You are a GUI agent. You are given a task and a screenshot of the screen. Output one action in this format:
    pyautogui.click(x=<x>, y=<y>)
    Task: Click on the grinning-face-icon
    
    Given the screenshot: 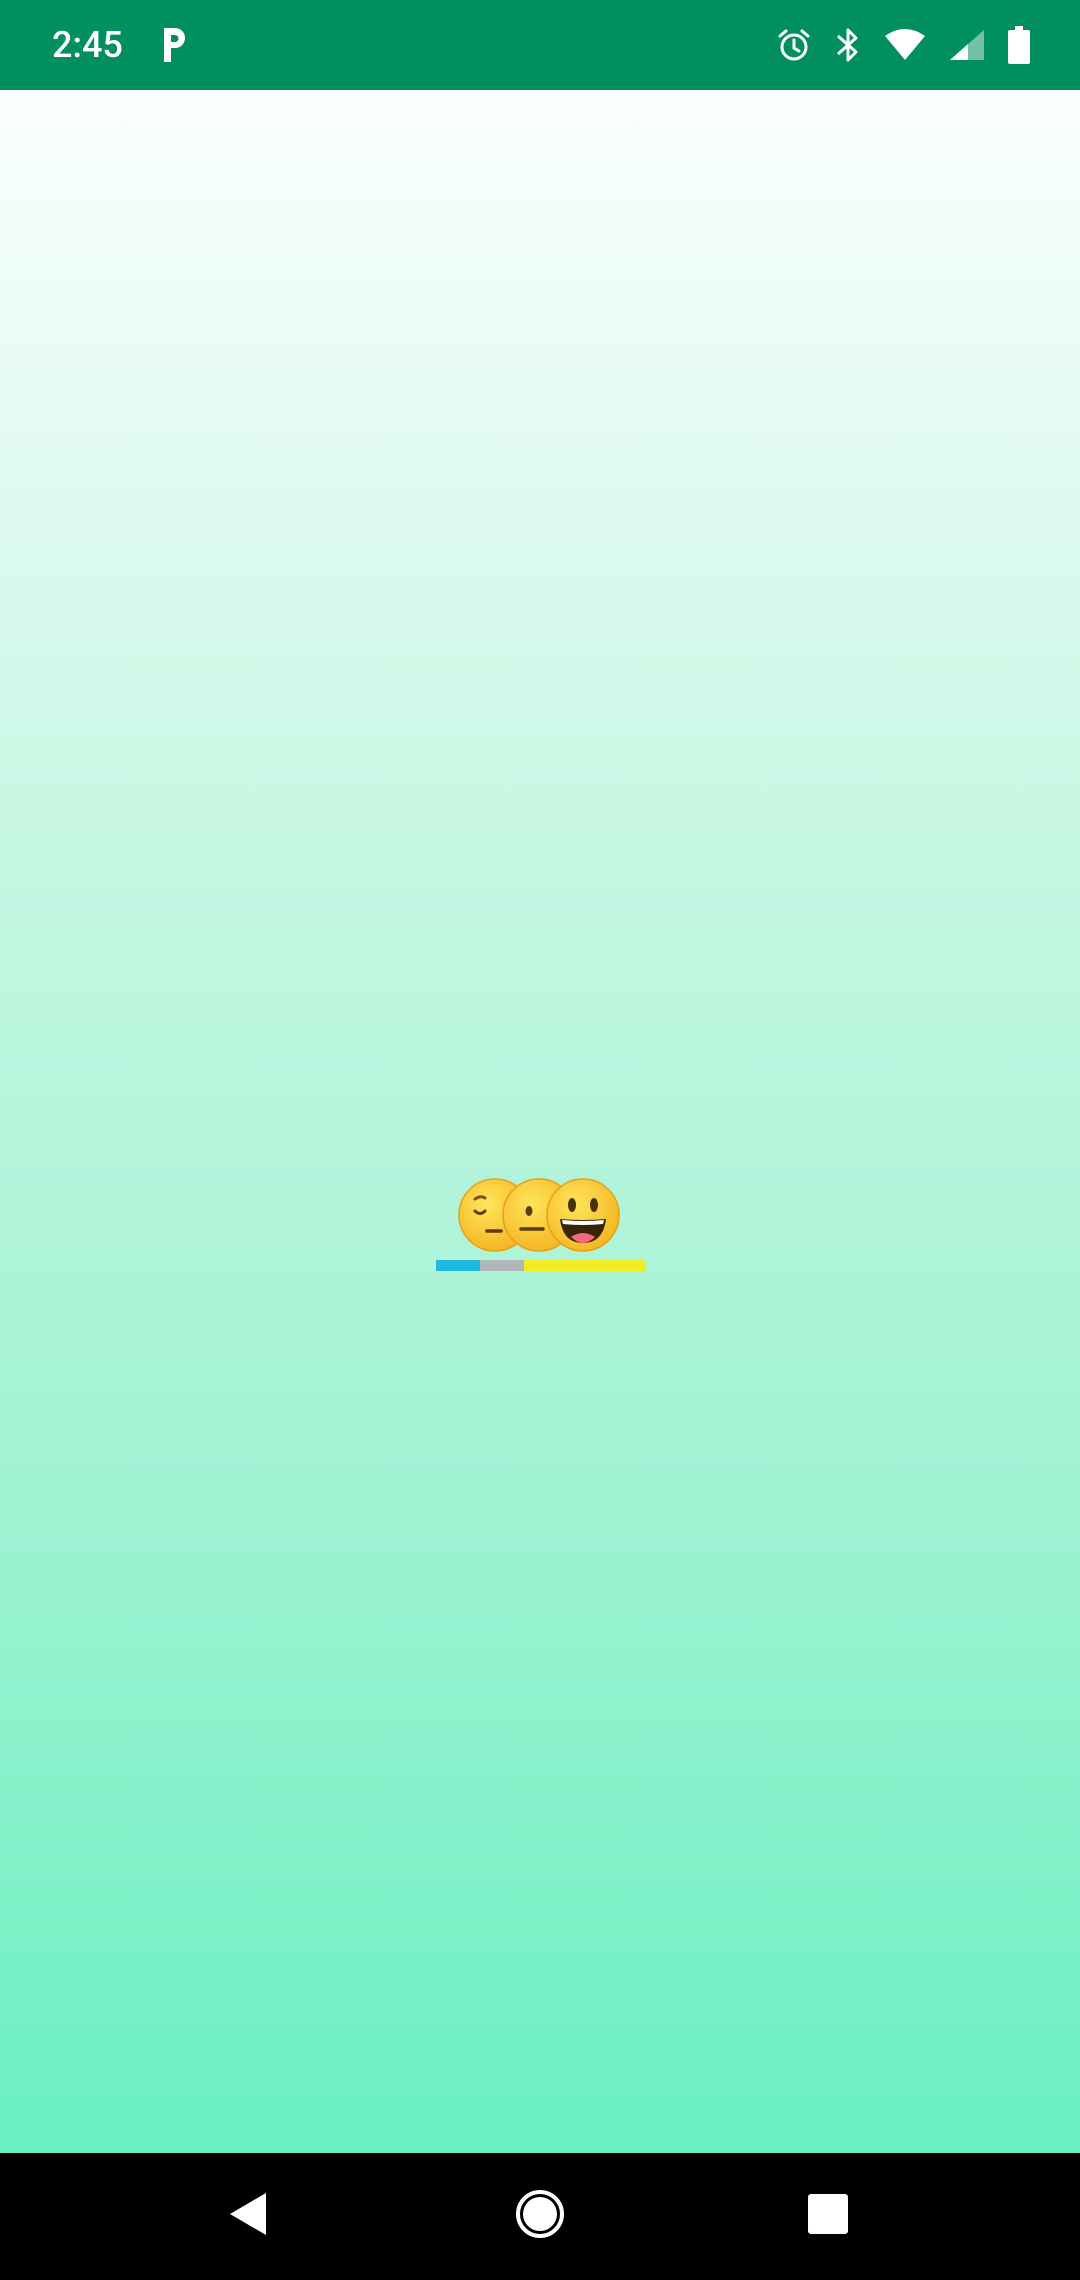 What is the action you would take?
    pyautogui.click(x=583, y=1215)
    